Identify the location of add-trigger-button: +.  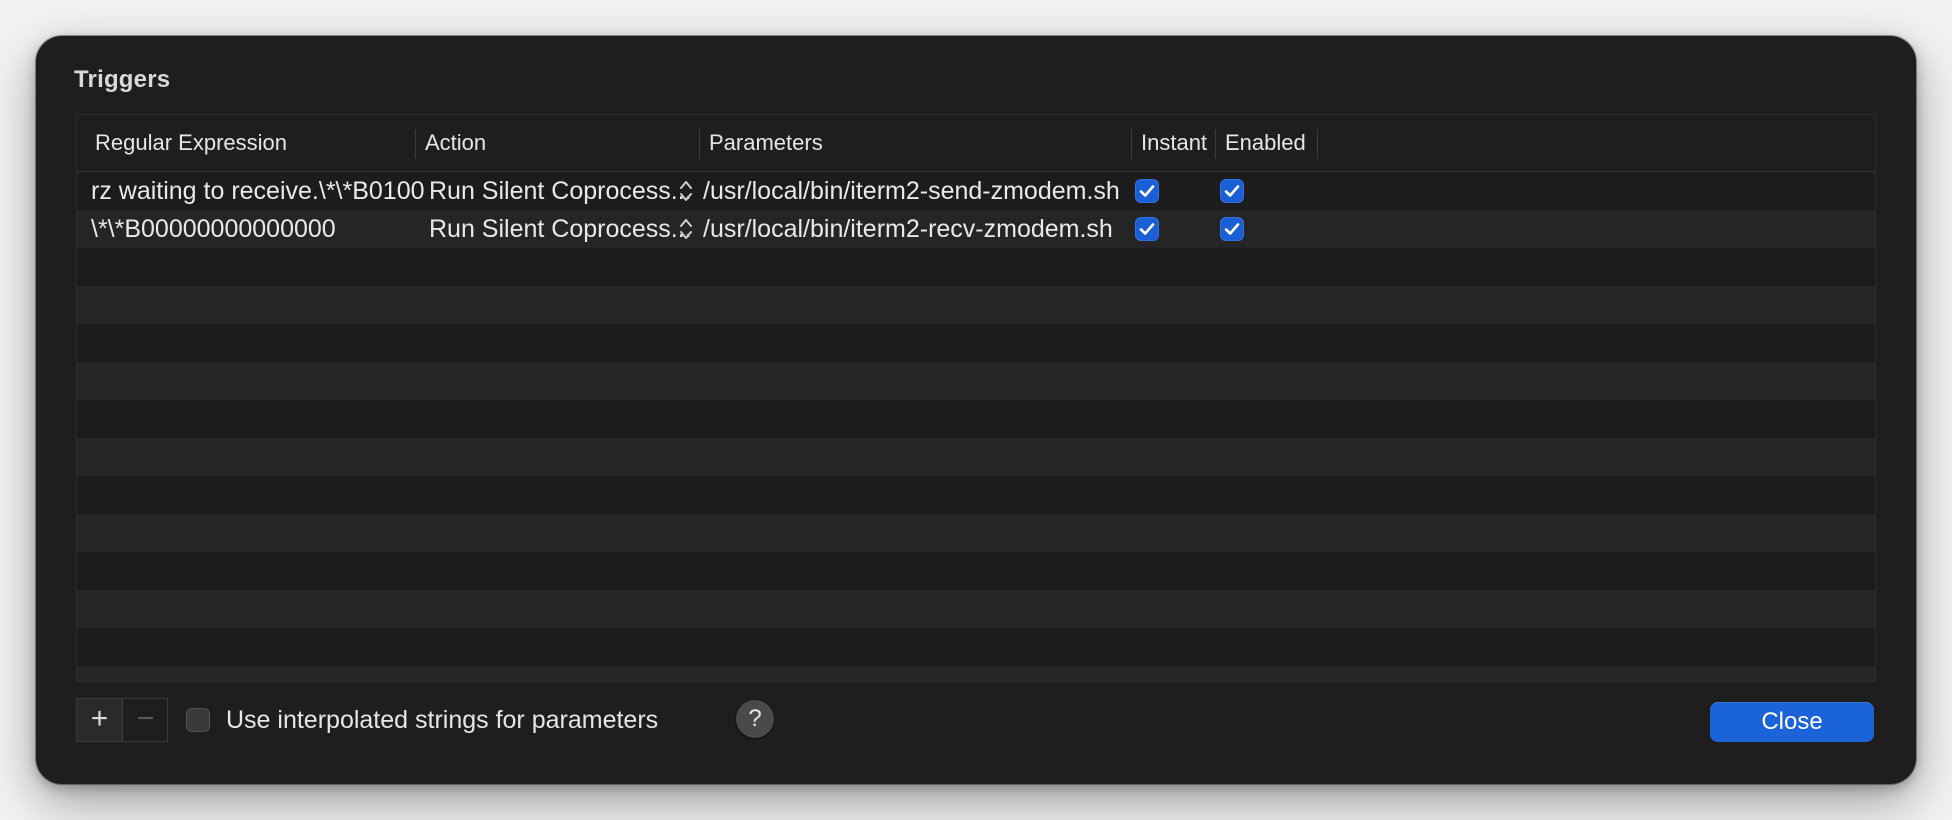
(100, 720).